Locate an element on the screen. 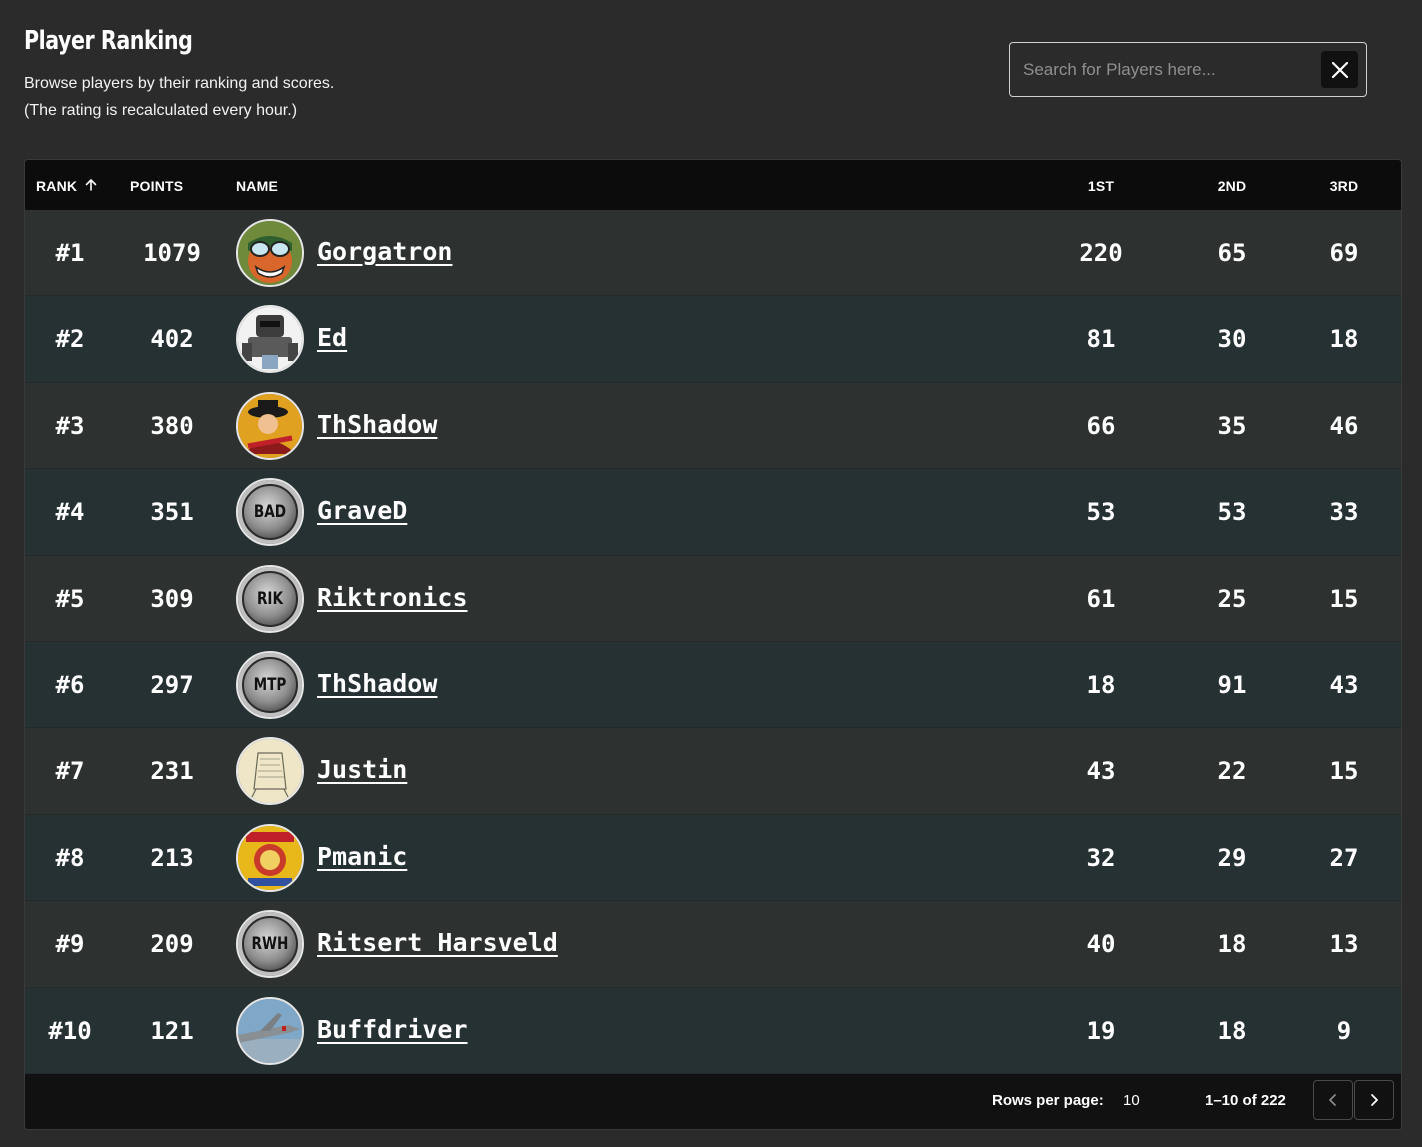 The image size is (1422, 1147). next-page-button is located at coordinates (1374, 1100).